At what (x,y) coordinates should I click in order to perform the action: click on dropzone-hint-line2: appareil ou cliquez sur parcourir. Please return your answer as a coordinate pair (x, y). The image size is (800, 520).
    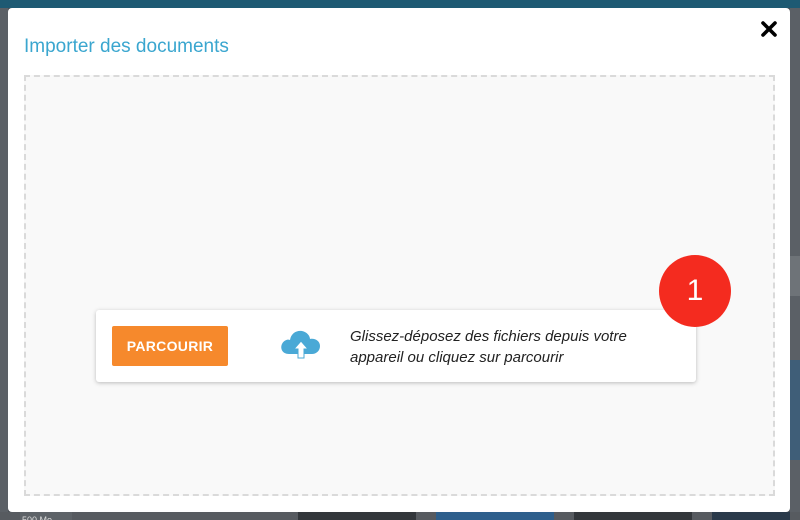
    Looking at the image, I should click on (457, 357).